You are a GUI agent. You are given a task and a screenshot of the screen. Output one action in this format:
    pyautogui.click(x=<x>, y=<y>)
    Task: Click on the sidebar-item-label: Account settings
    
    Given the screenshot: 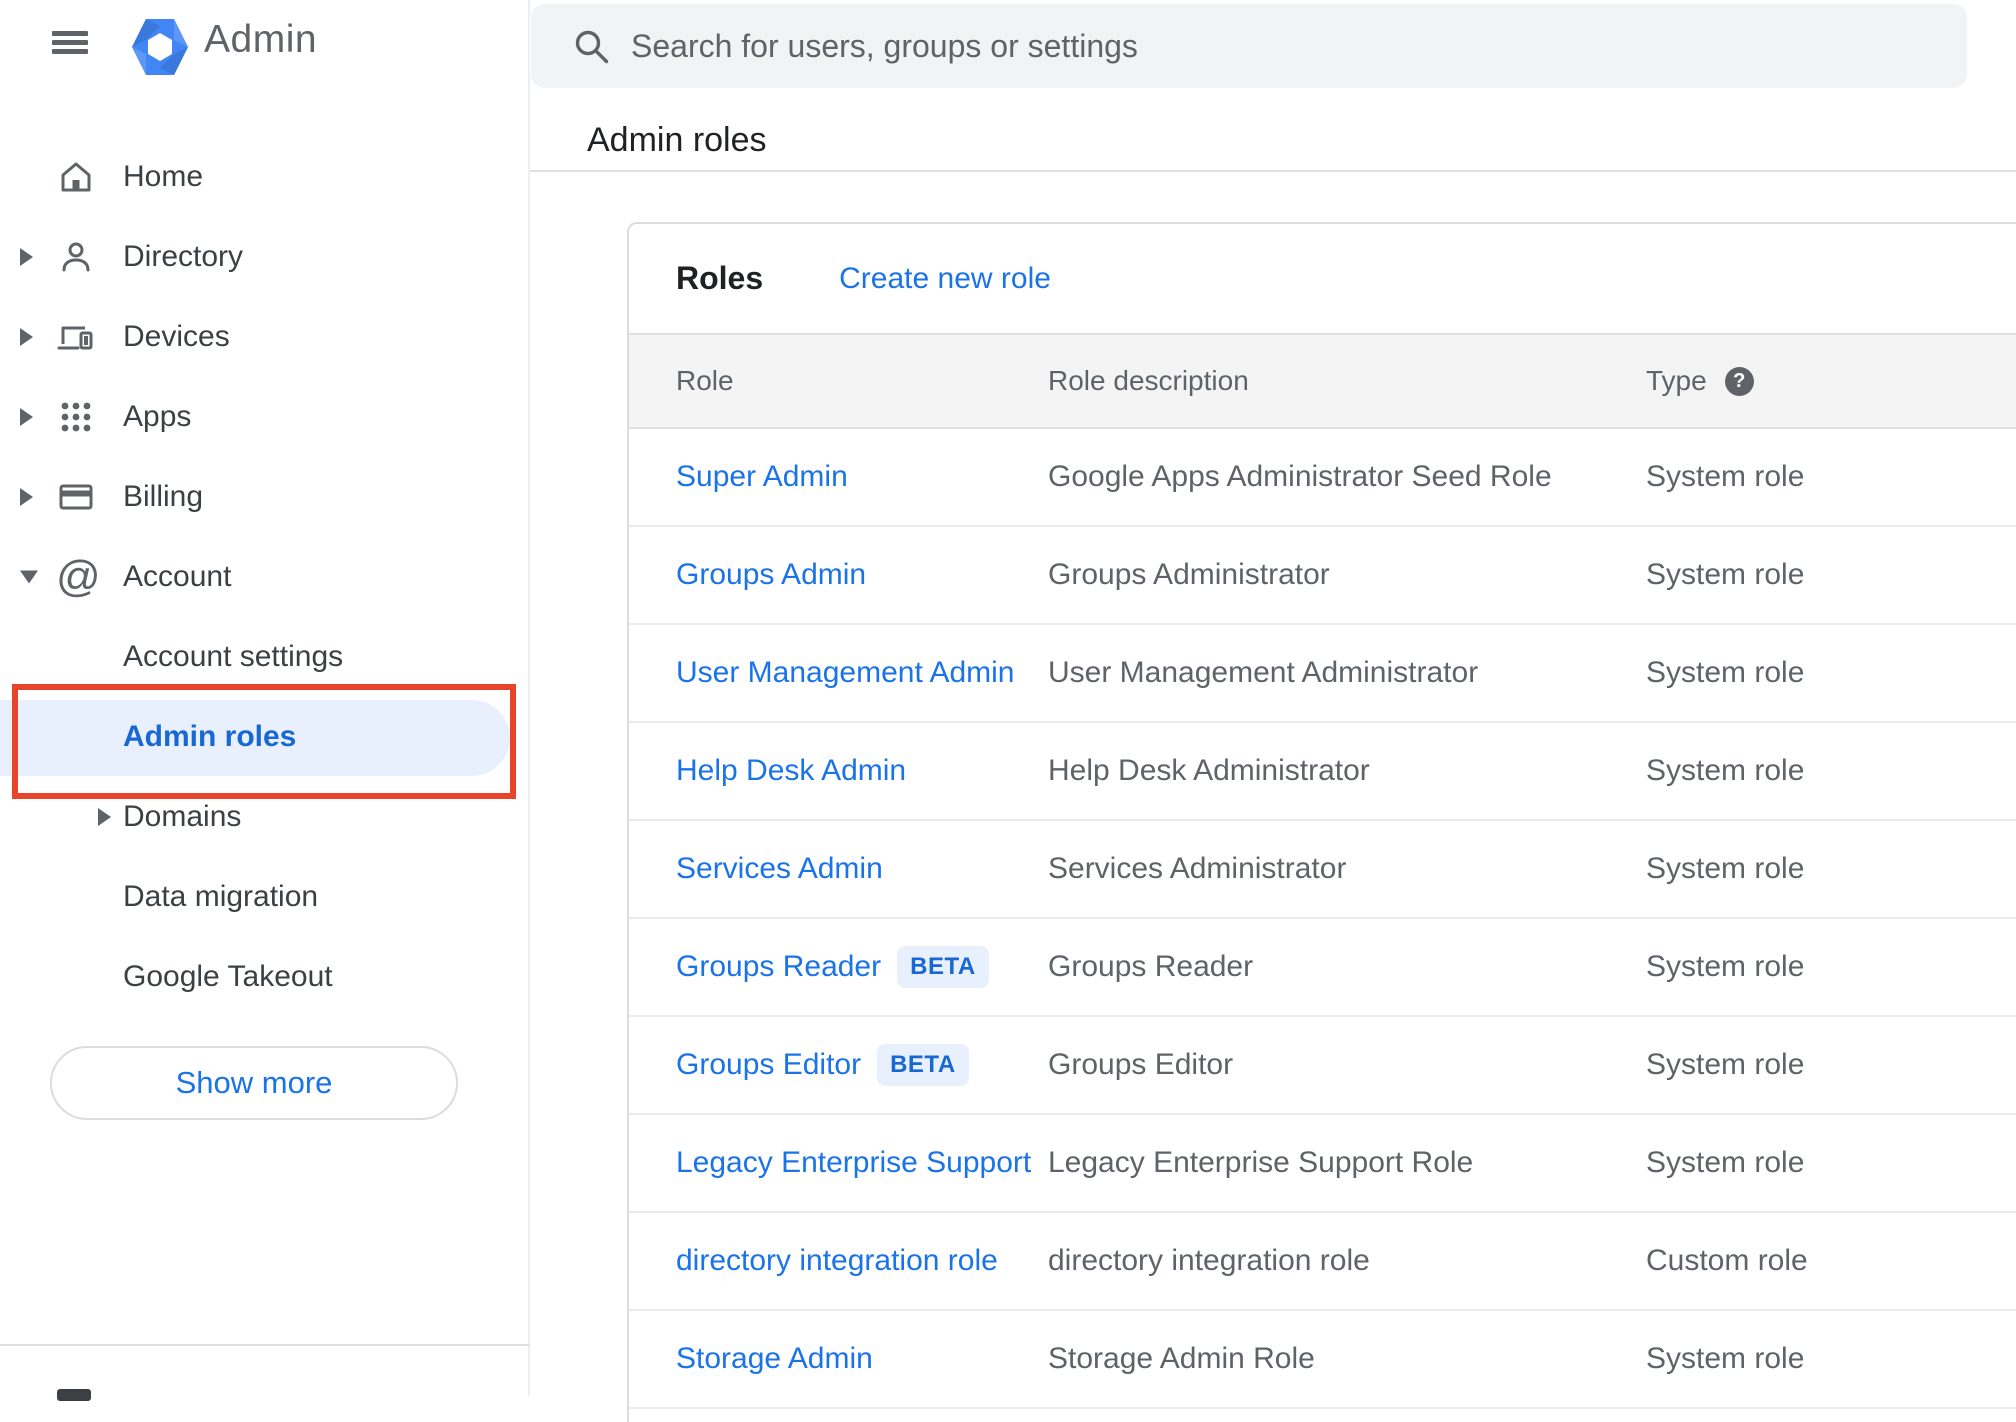 What is the action you would take?
    pyautogui.click(x=233, y=656)
    